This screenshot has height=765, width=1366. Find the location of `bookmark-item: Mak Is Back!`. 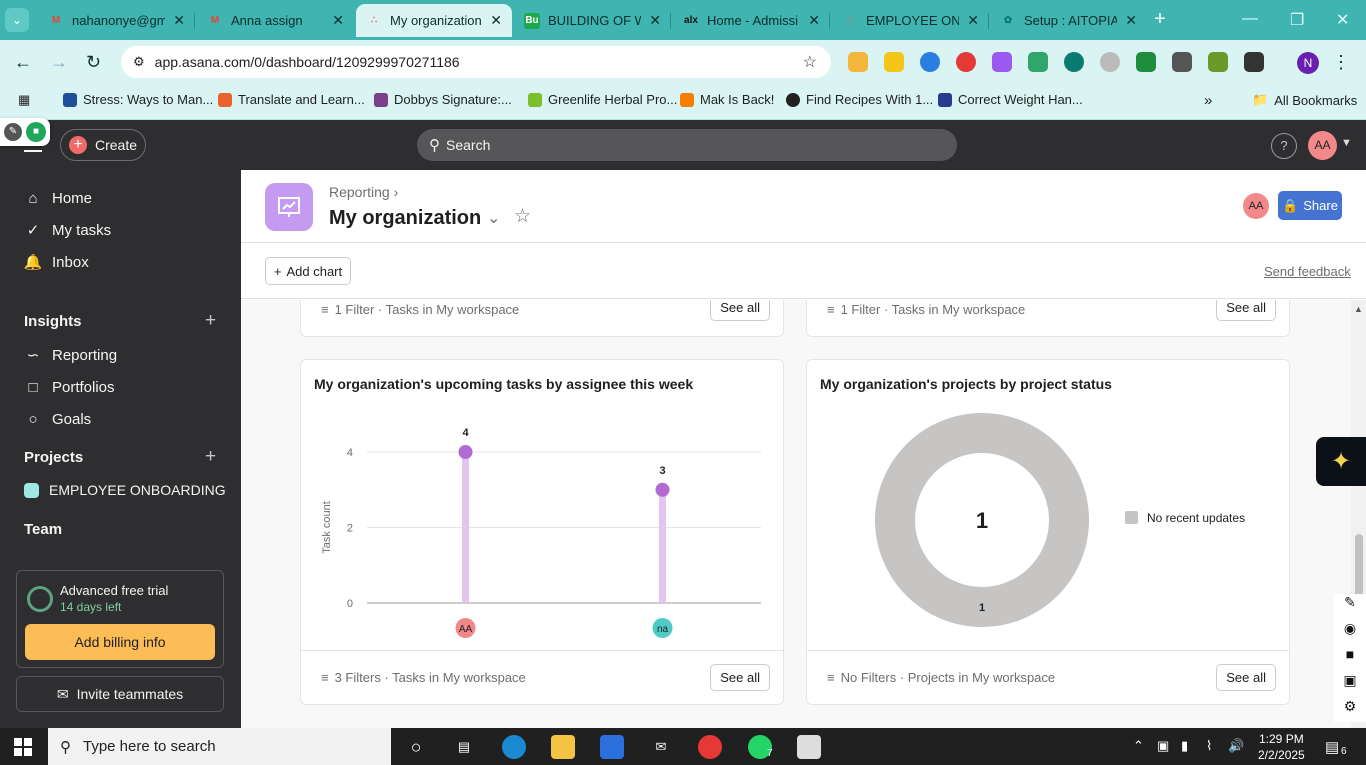

bookmark-item: Mak Is Back! is located at coordinates (727, 99).